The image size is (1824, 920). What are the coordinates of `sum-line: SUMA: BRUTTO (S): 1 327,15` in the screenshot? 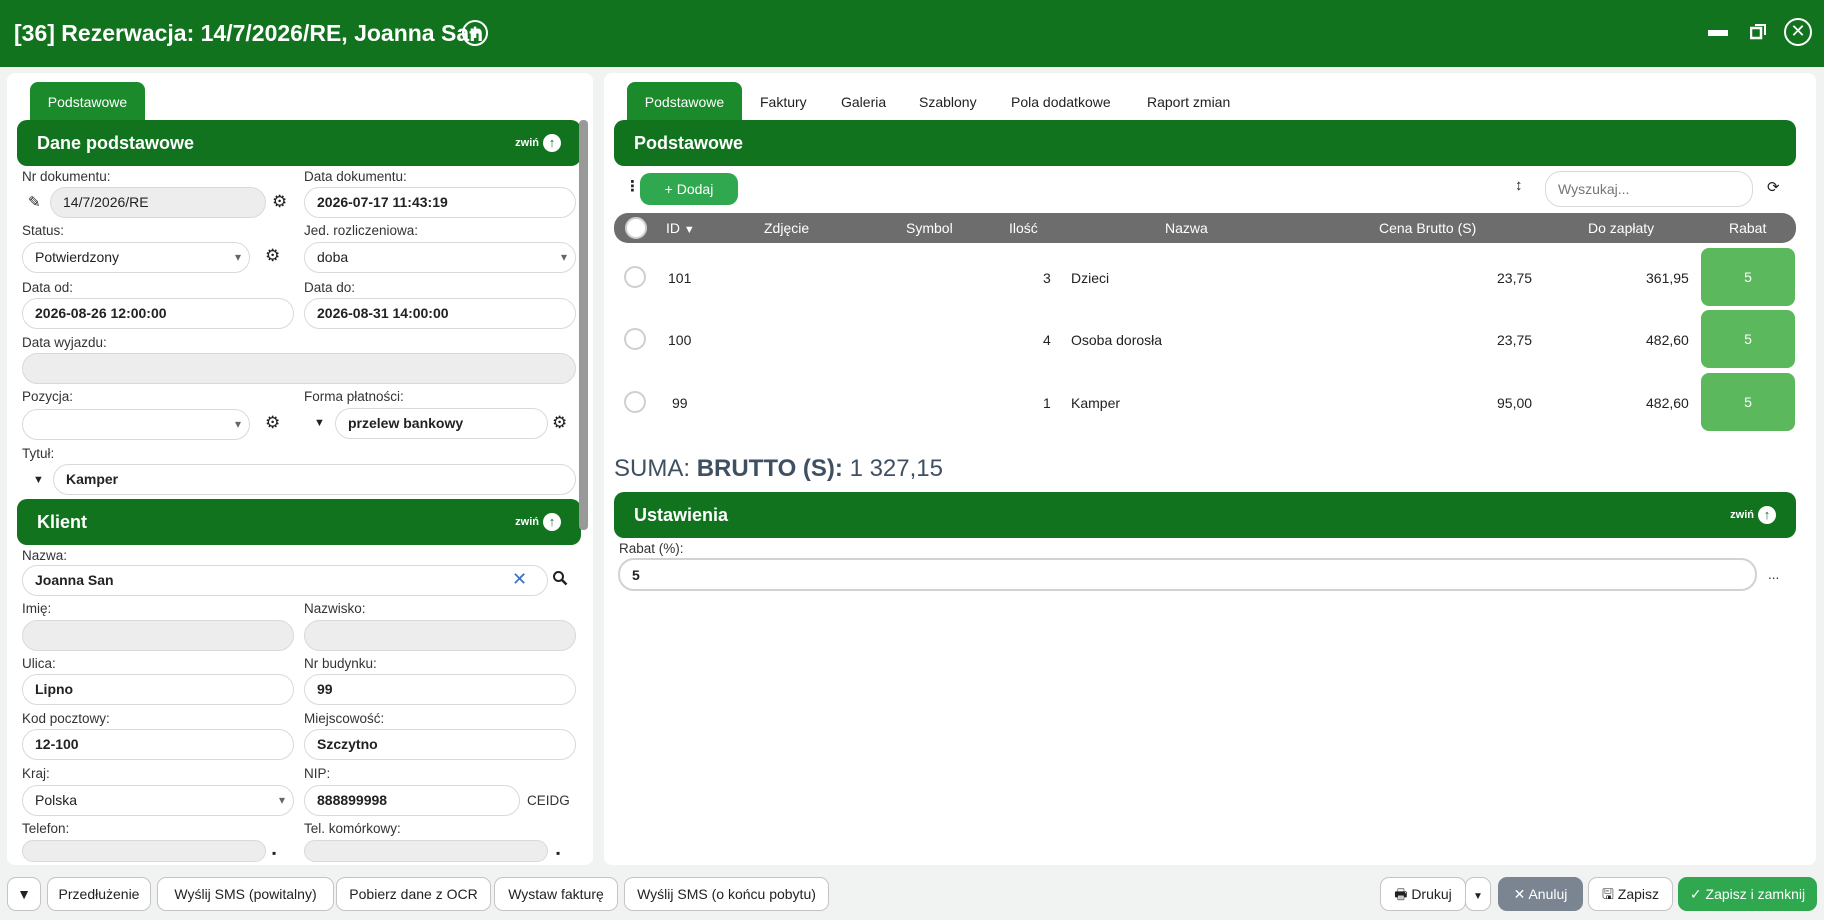 It's located at (778, 469).